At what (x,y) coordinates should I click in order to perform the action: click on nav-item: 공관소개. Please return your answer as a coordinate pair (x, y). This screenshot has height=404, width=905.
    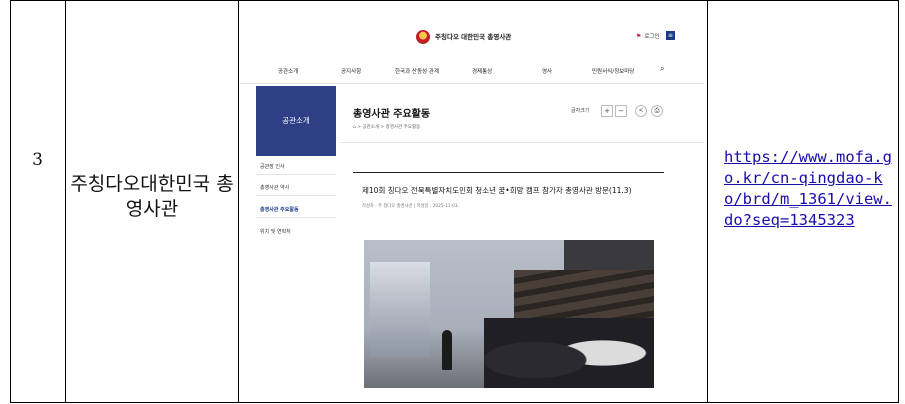
    Looking at the image, I should click on (288, 71).